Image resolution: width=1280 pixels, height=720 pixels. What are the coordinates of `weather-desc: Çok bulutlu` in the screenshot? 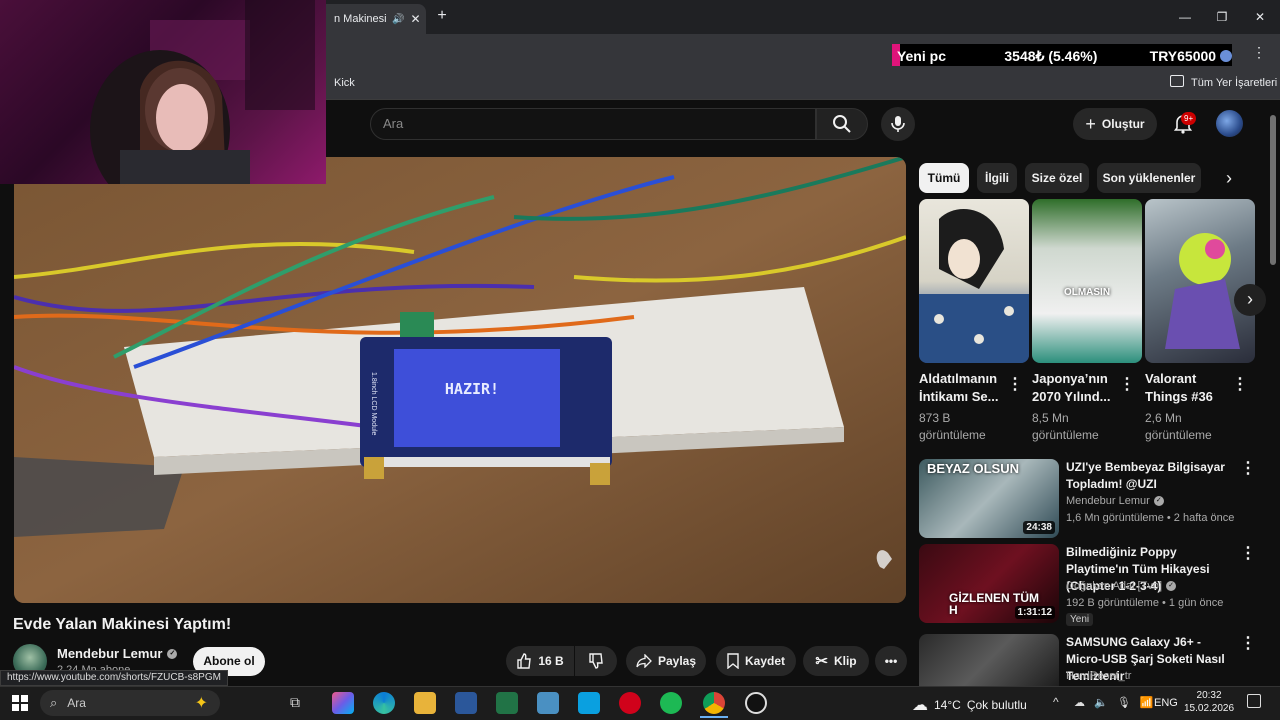 It's located at (996, 705).